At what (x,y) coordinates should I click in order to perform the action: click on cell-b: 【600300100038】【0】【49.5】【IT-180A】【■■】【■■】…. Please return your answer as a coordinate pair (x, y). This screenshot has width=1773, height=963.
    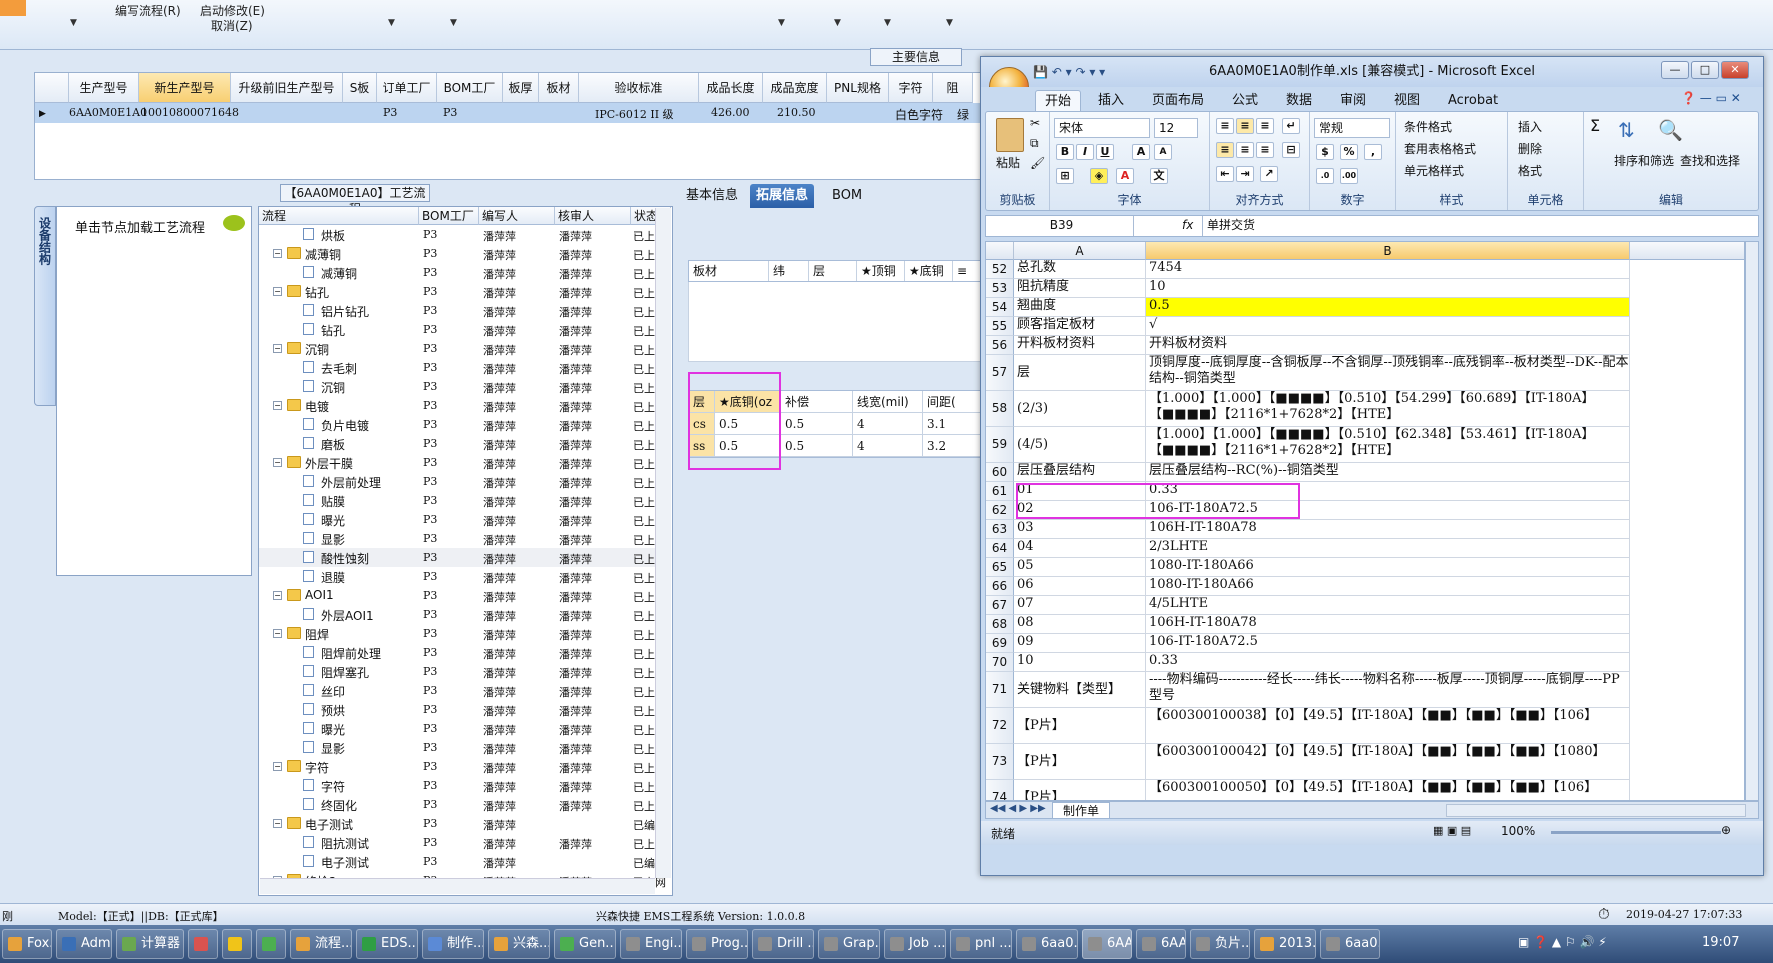
    Looking at the image, I should click on (1388, 726).